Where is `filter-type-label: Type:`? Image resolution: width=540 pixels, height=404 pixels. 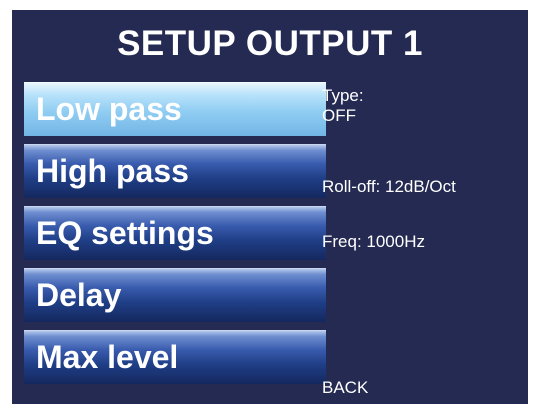
filter-type-label: Type: is located at coordinates (343, 95).